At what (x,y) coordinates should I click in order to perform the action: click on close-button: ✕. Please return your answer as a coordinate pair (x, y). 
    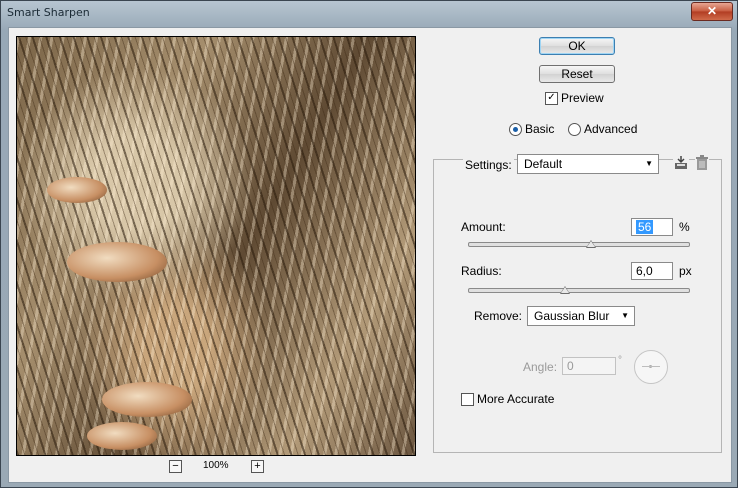
    Looking at the image, I should click on (712, 11).